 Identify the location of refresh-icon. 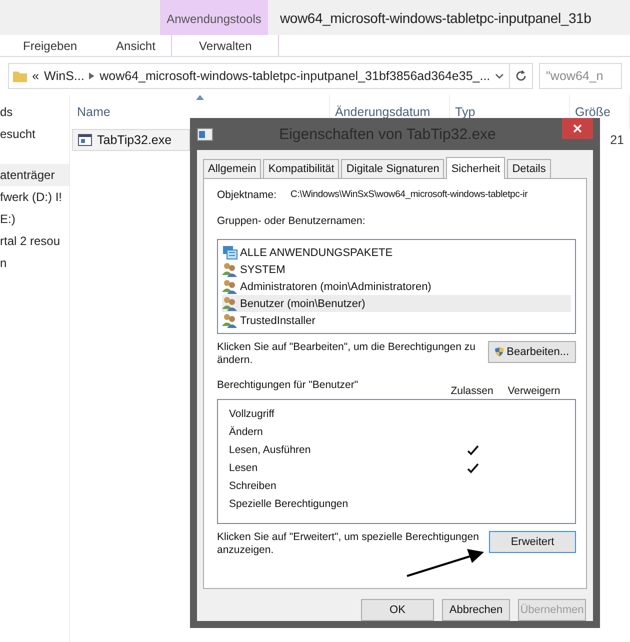
(520, 76).